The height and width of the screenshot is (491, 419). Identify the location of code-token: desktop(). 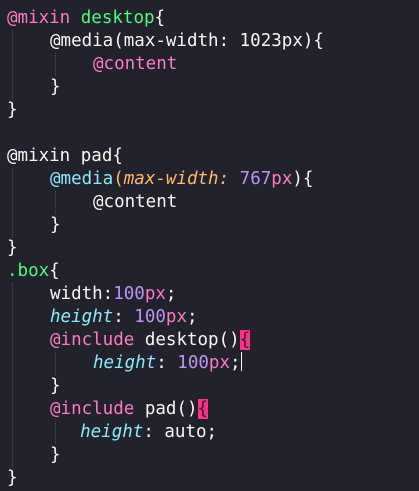
(187, 340).